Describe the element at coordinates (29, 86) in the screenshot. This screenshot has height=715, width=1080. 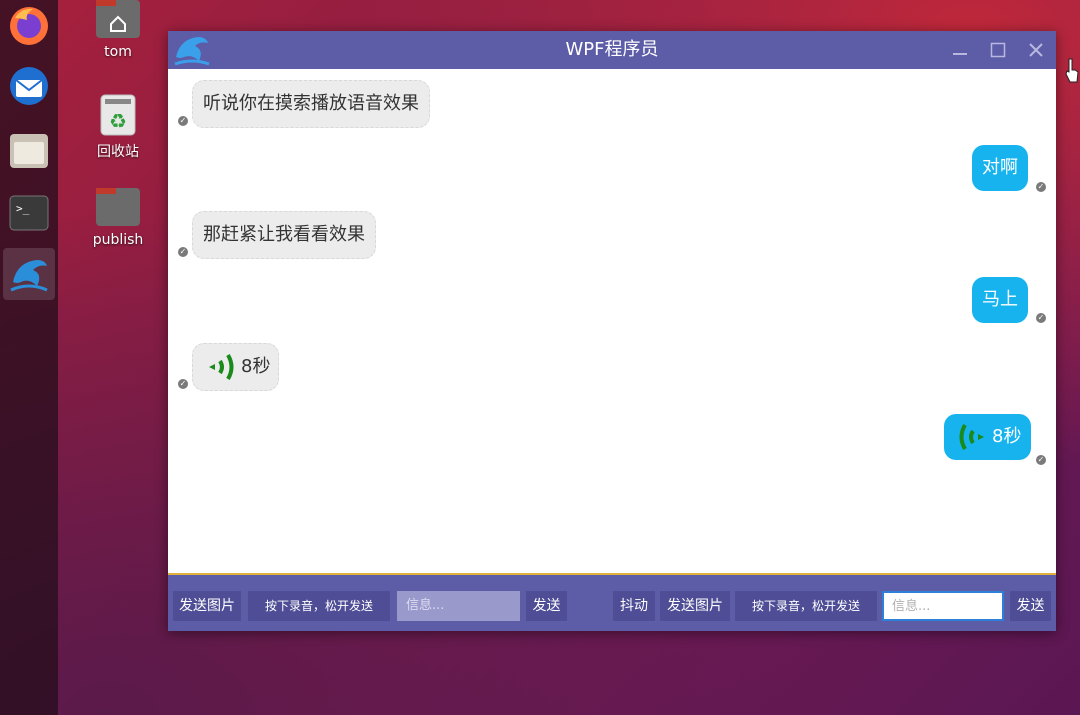
I see `thunderbird-icon` at that location.